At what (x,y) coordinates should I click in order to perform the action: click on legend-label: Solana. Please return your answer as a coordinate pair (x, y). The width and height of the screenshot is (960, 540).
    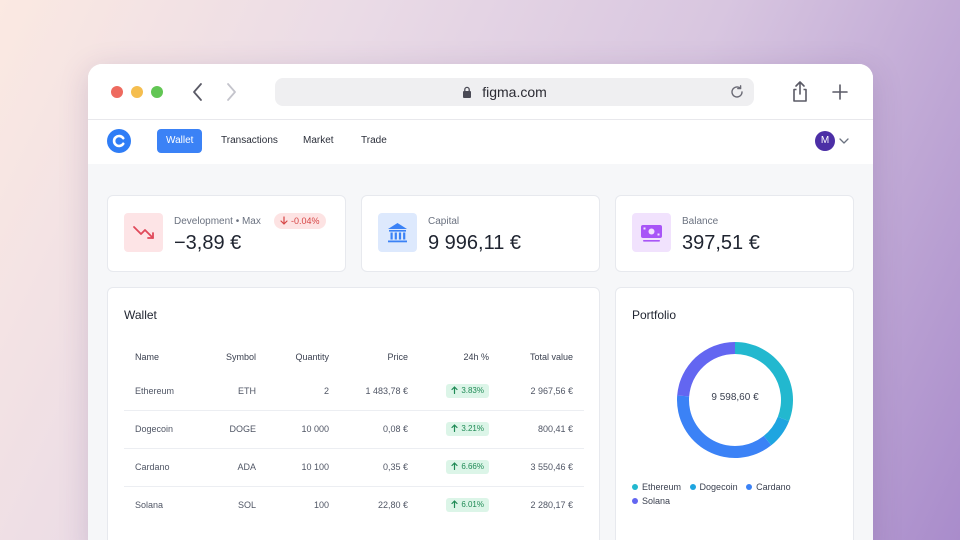
    Looking at the image, I should click on (656, 501).